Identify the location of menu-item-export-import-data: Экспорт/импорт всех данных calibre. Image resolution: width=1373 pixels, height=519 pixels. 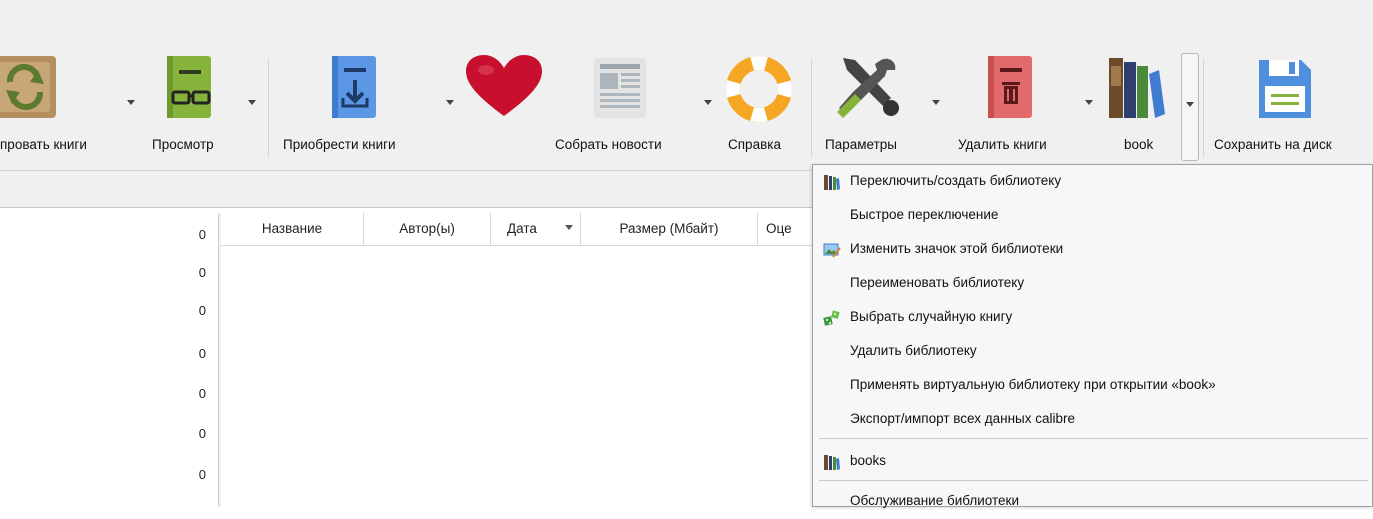
(1092, 420).